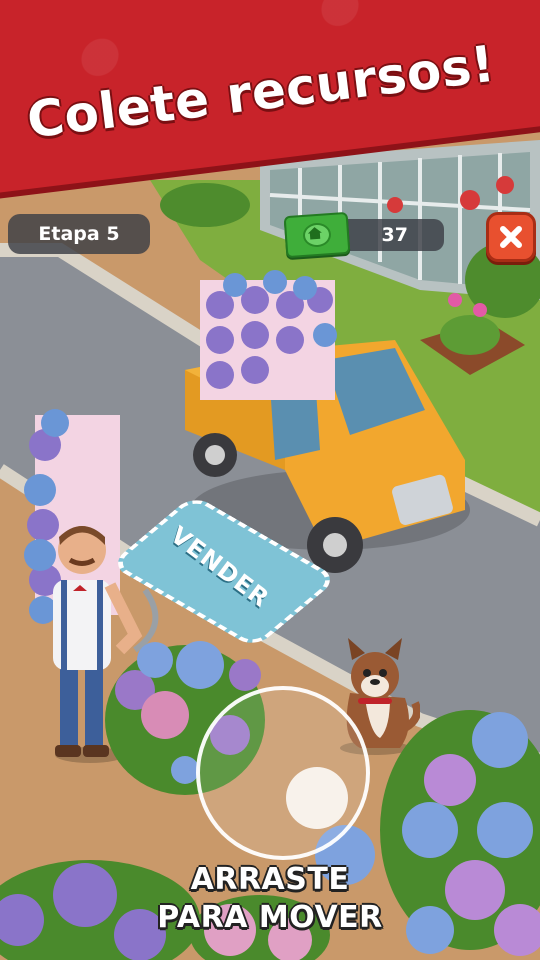 The height and width of the screenshot is (960, 540). I want to click on close-button, so click(511, 237).